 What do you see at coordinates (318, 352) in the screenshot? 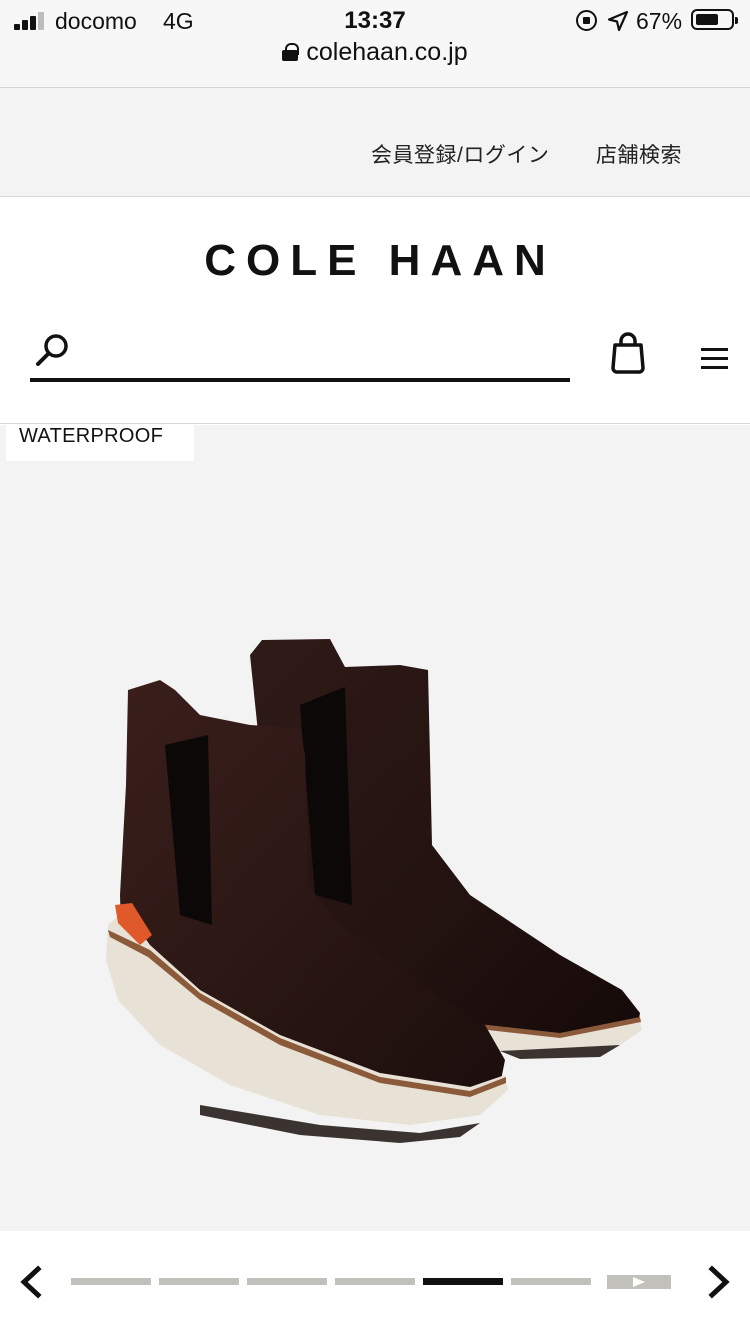
I see `search-input` at bounding box center [318, 352].